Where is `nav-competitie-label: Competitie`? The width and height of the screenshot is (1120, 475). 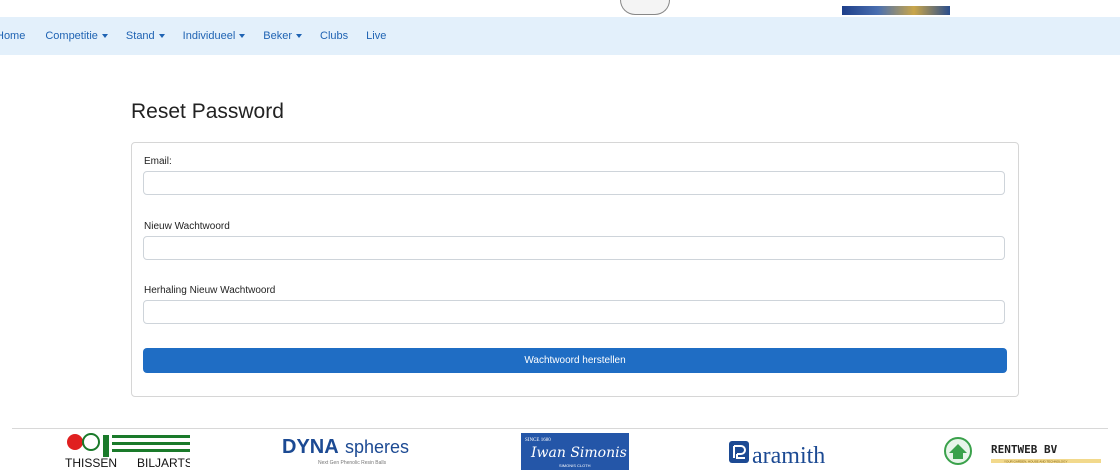
nav-competitie-label: Competitie is located at coordinates (71, 36).